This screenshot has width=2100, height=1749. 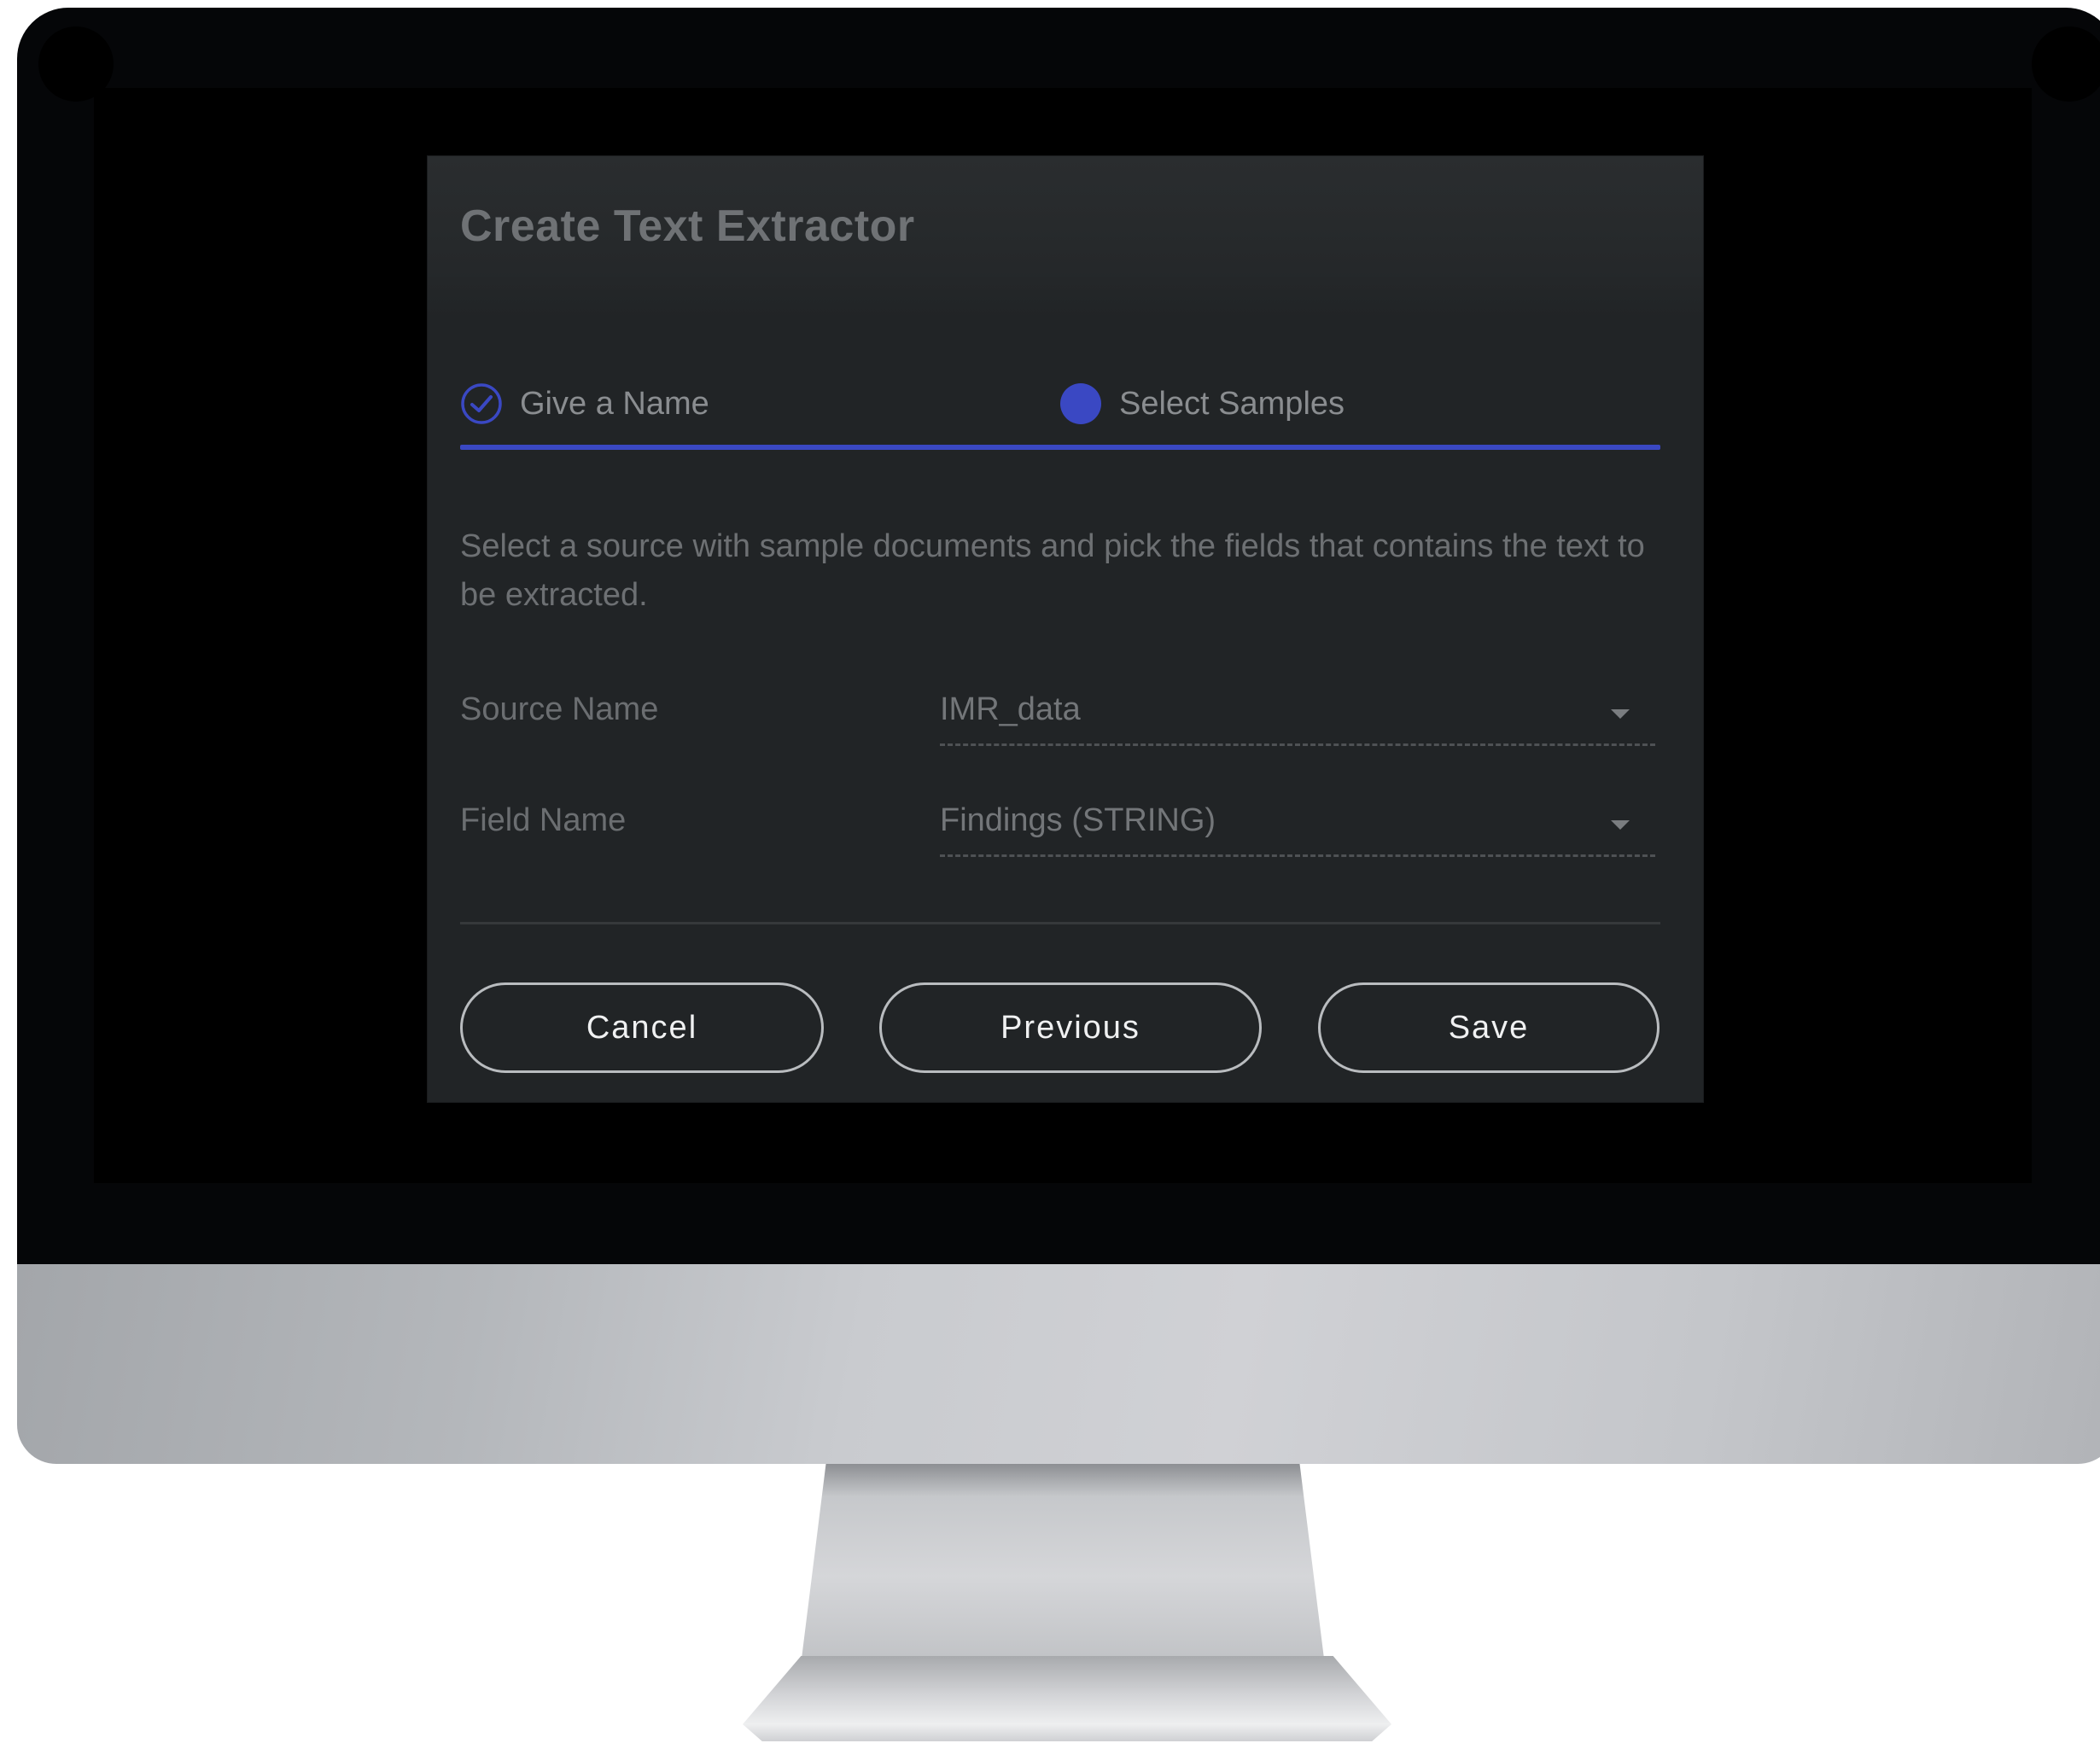 I want to click on step-give-a-name: Give a Name, so click(x=584, y=403).